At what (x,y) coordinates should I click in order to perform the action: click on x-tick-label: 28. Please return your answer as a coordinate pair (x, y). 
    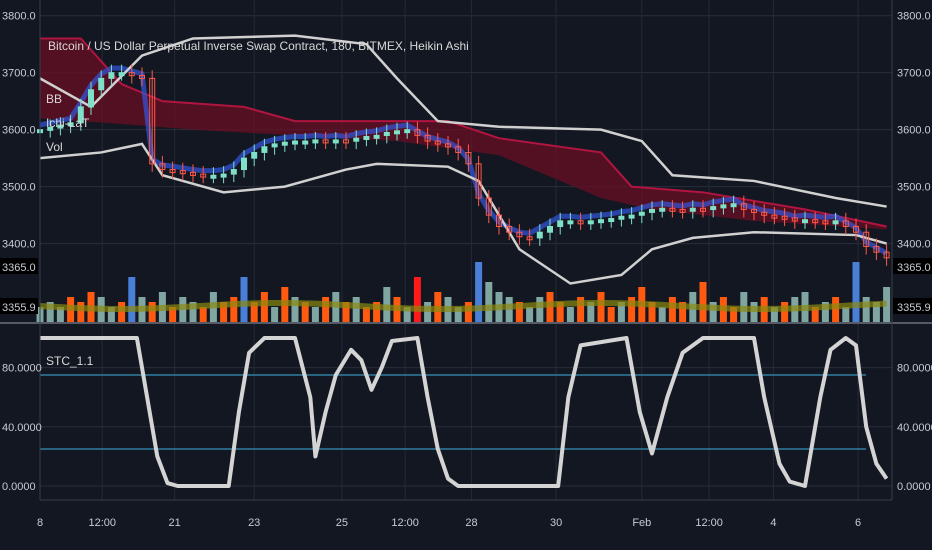
    Looking at the image, I should click on (471, 523).